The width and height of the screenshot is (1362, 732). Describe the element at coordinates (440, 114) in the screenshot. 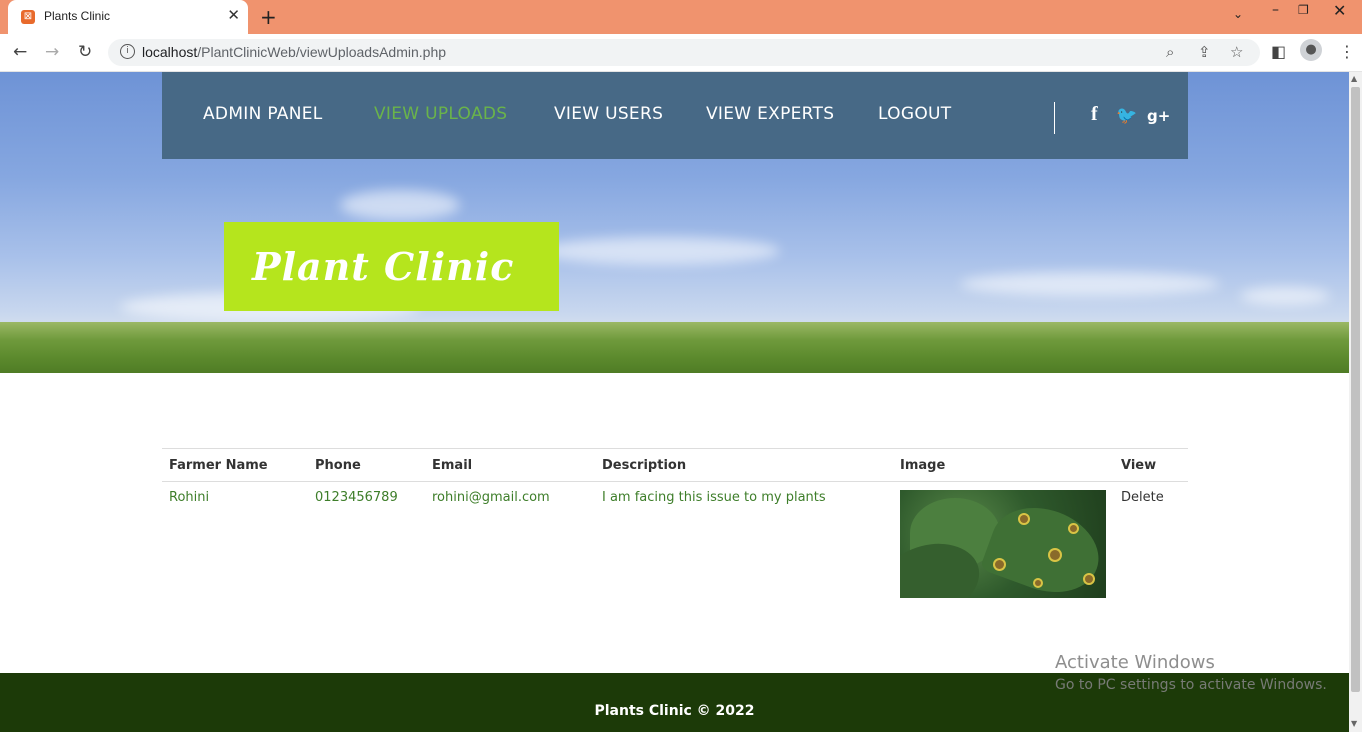

I see `nav-view-uploads: VIEW UPLOADS` at that location.